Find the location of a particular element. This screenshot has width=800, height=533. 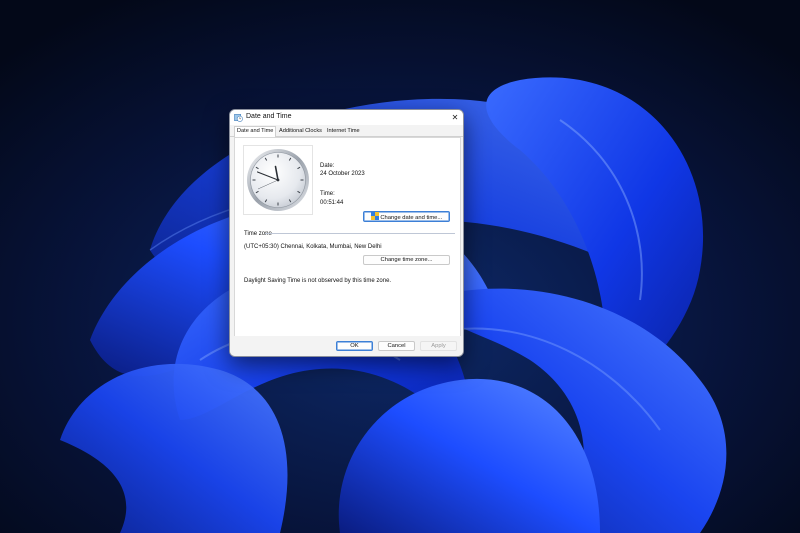

close-button: ✕ is located at coordinates (455, 117).